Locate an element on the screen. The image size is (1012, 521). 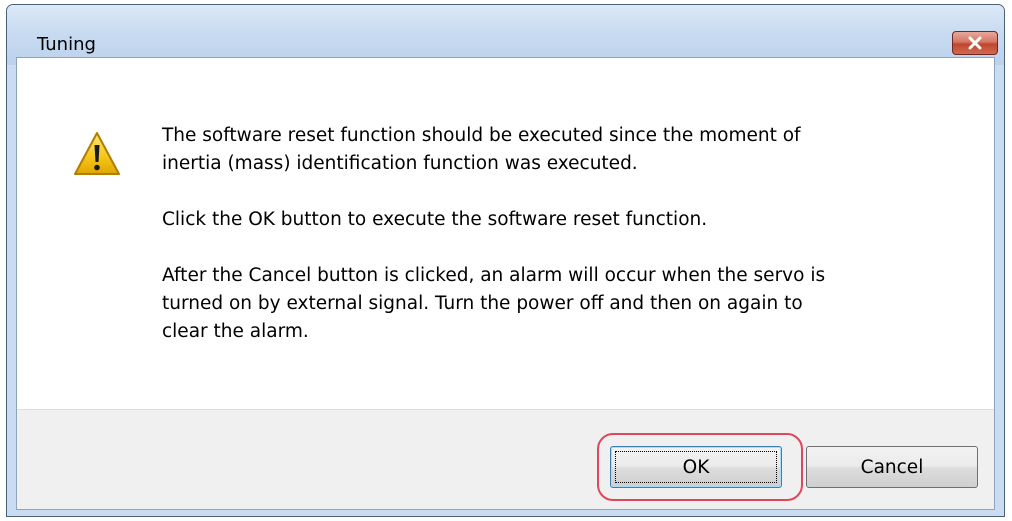
close-button is located at coordinates (975, 43).